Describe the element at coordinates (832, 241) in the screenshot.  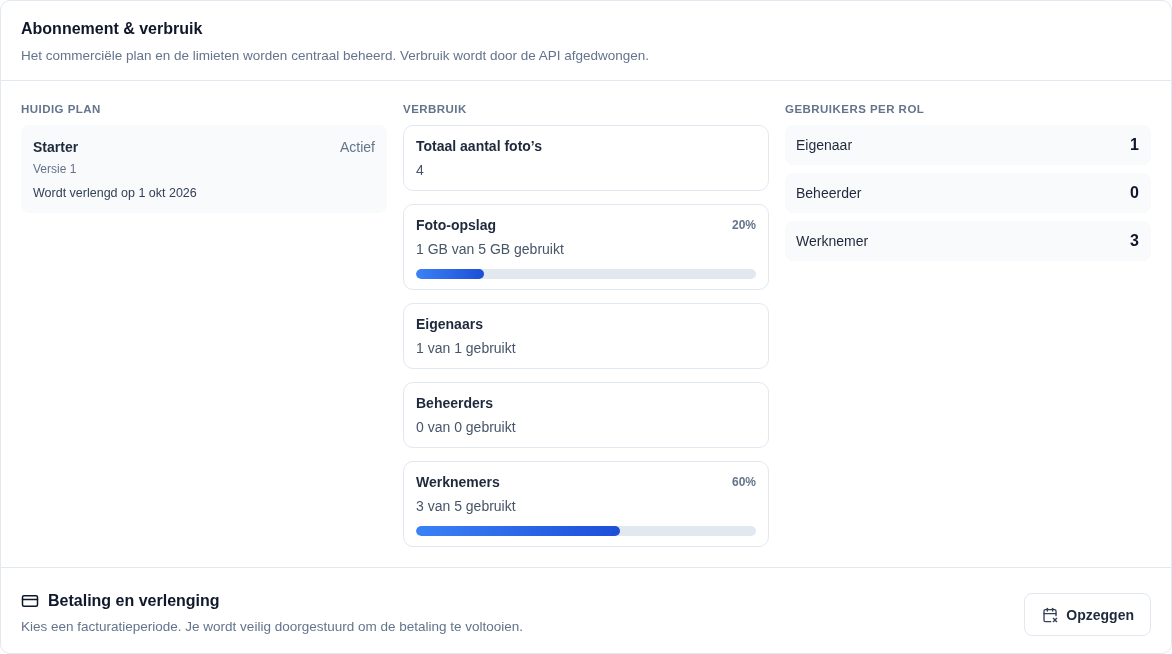
I see `role-name: Werknemer` at that location.